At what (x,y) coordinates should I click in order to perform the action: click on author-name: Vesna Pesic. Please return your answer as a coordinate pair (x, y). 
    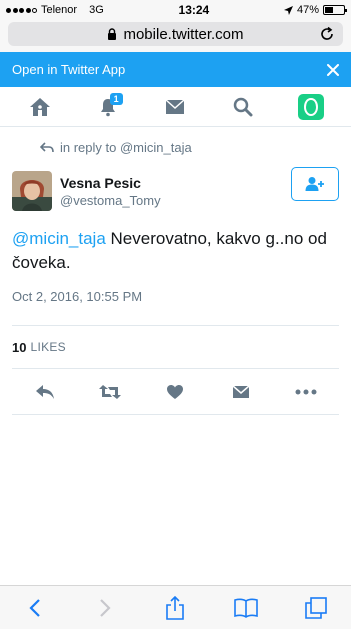
    Looking at the image, I should click on (110, 183).